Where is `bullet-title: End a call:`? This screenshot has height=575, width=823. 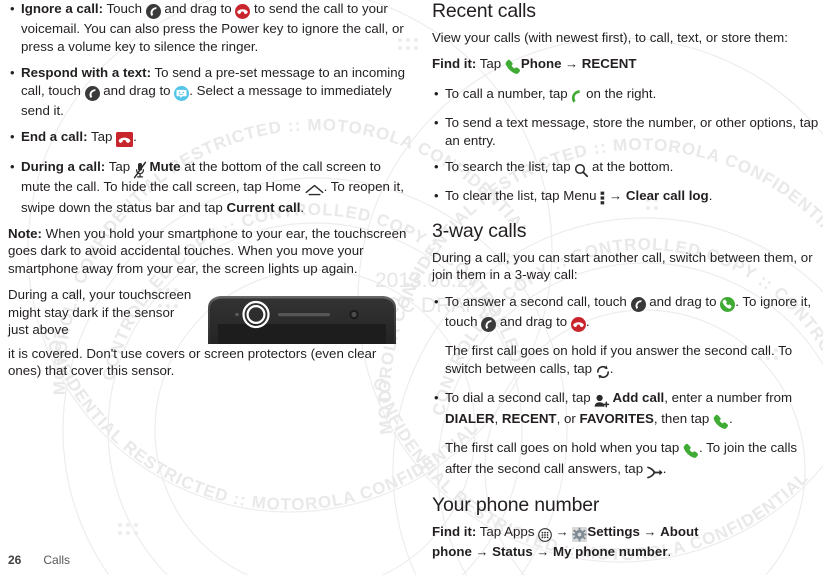 bullet-title: End a call: is located at coordinates (54, 137).